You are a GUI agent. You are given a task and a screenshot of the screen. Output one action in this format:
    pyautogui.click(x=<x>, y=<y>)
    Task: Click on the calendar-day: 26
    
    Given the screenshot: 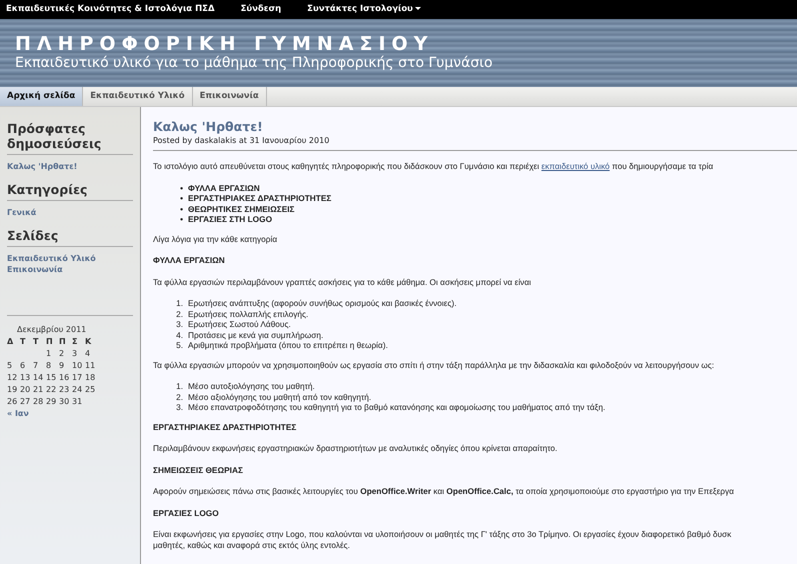 What is the action you would take?
    pyautogui.click(x=13, y=402)
    